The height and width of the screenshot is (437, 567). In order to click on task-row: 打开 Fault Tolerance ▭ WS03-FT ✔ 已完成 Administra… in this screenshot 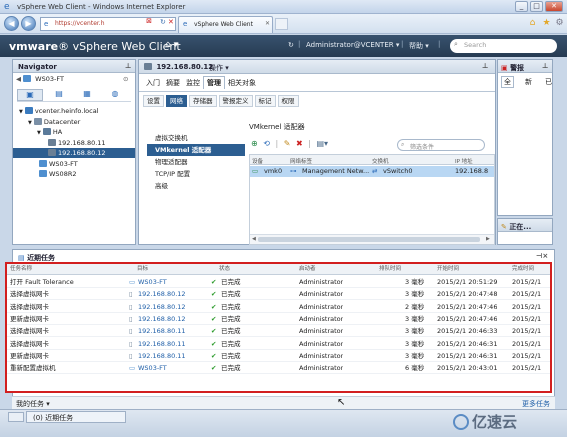, I will do `click(278, 282)`.